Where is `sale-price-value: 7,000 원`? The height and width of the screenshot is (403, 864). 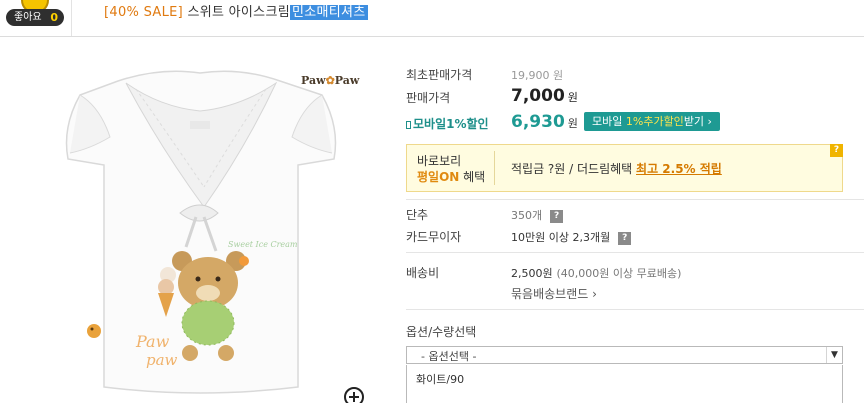
sale-price-value: 7,000 원 is located at coordinates (544, 96).